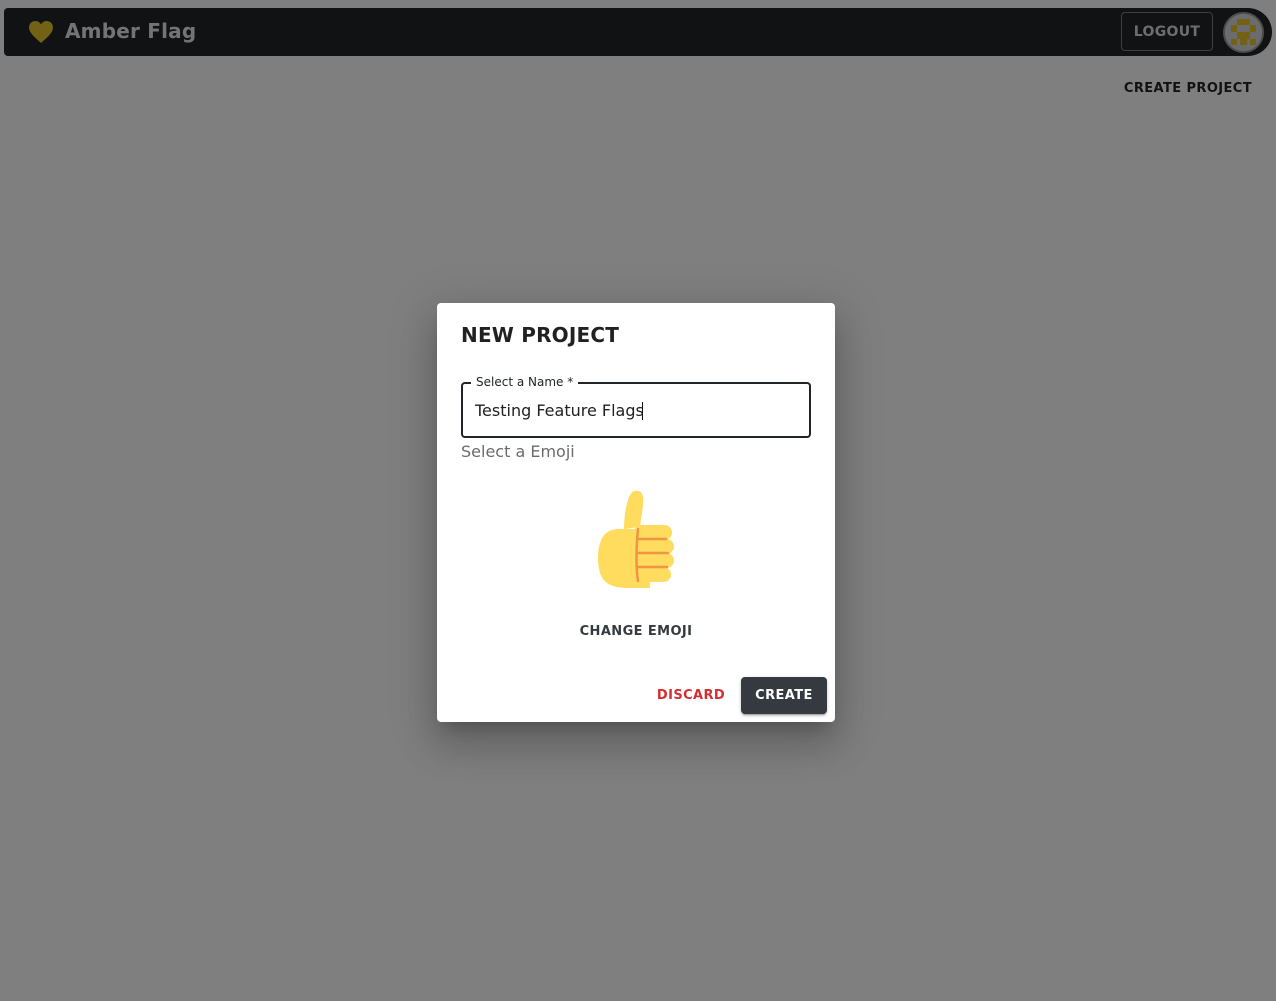 This screenshot has height=1001, width=1276. I want to click on thumbs-up-icon, so click(636, 539).